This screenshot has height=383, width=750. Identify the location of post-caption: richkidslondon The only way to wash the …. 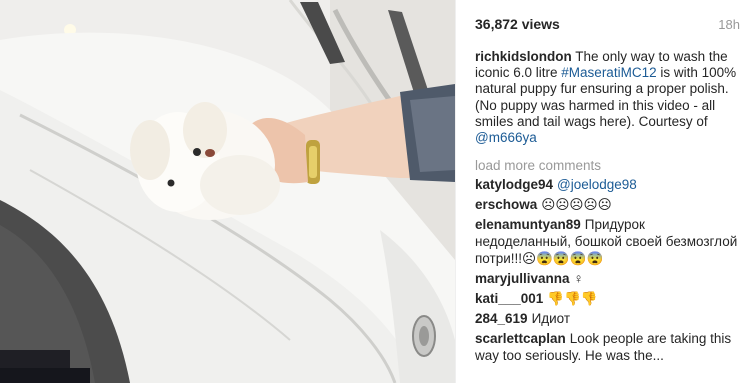
(607, 97).